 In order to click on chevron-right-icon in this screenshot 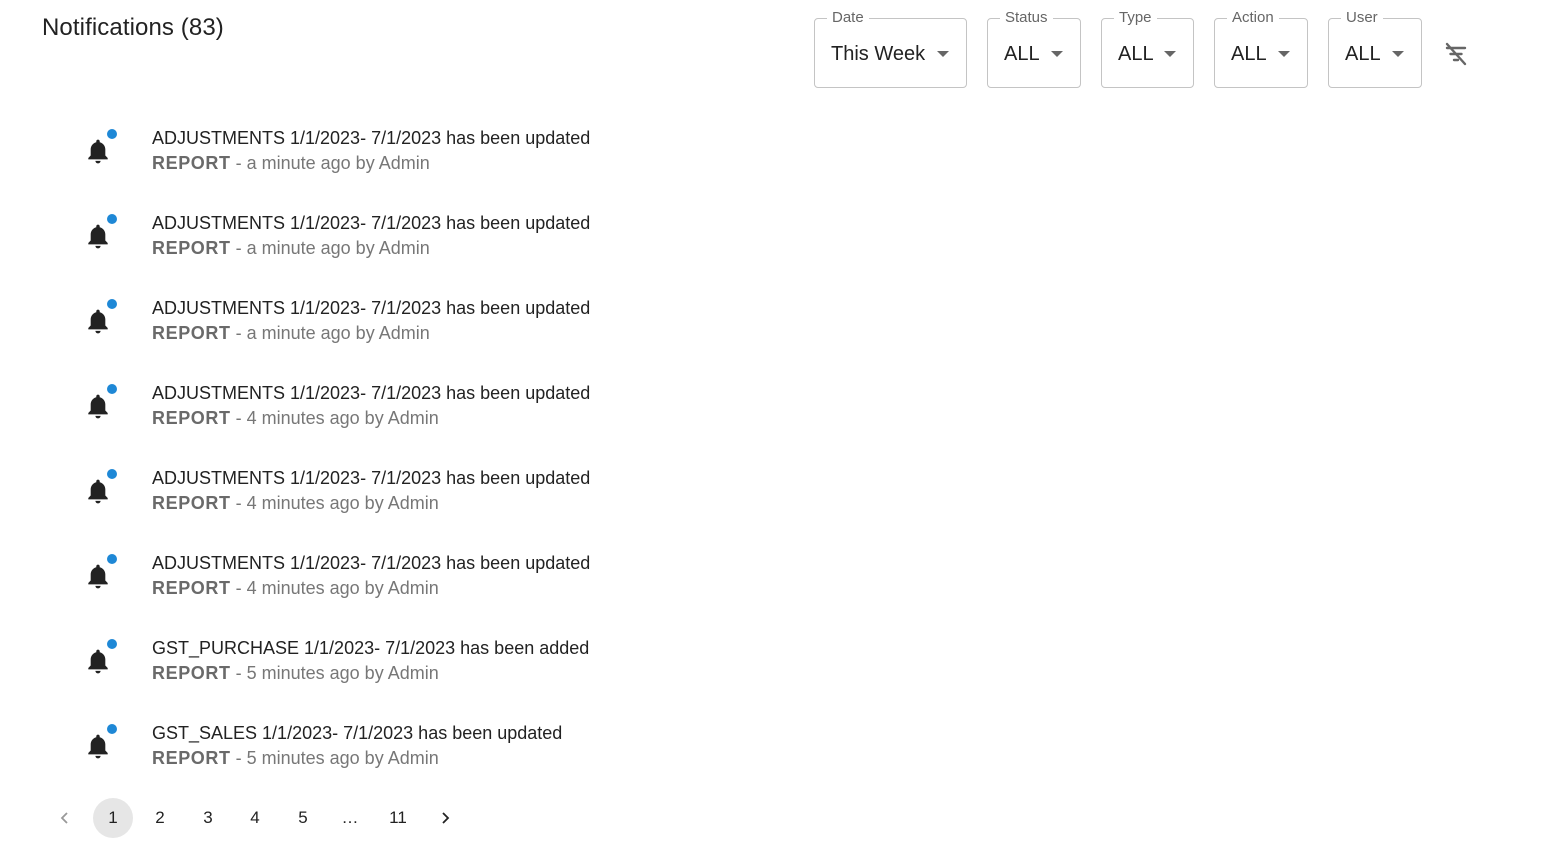, I will do `click(446, 818)`.